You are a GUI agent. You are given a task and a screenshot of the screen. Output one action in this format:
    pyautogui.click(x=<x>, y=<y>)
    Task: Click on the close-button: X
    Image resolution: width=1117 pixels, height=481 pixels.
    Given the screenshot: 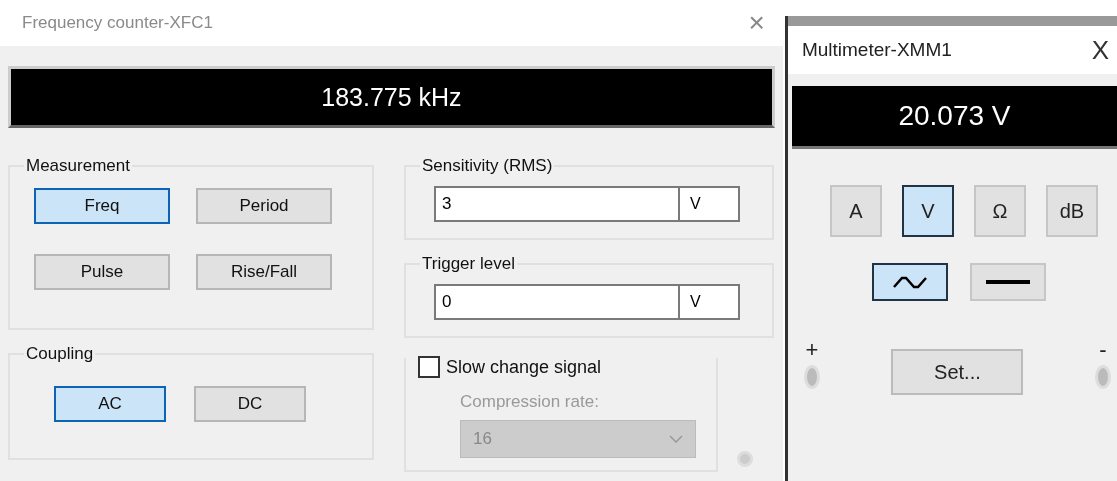 What is the action you would take?
    pyautogui.click(x=1100, y=50)
    